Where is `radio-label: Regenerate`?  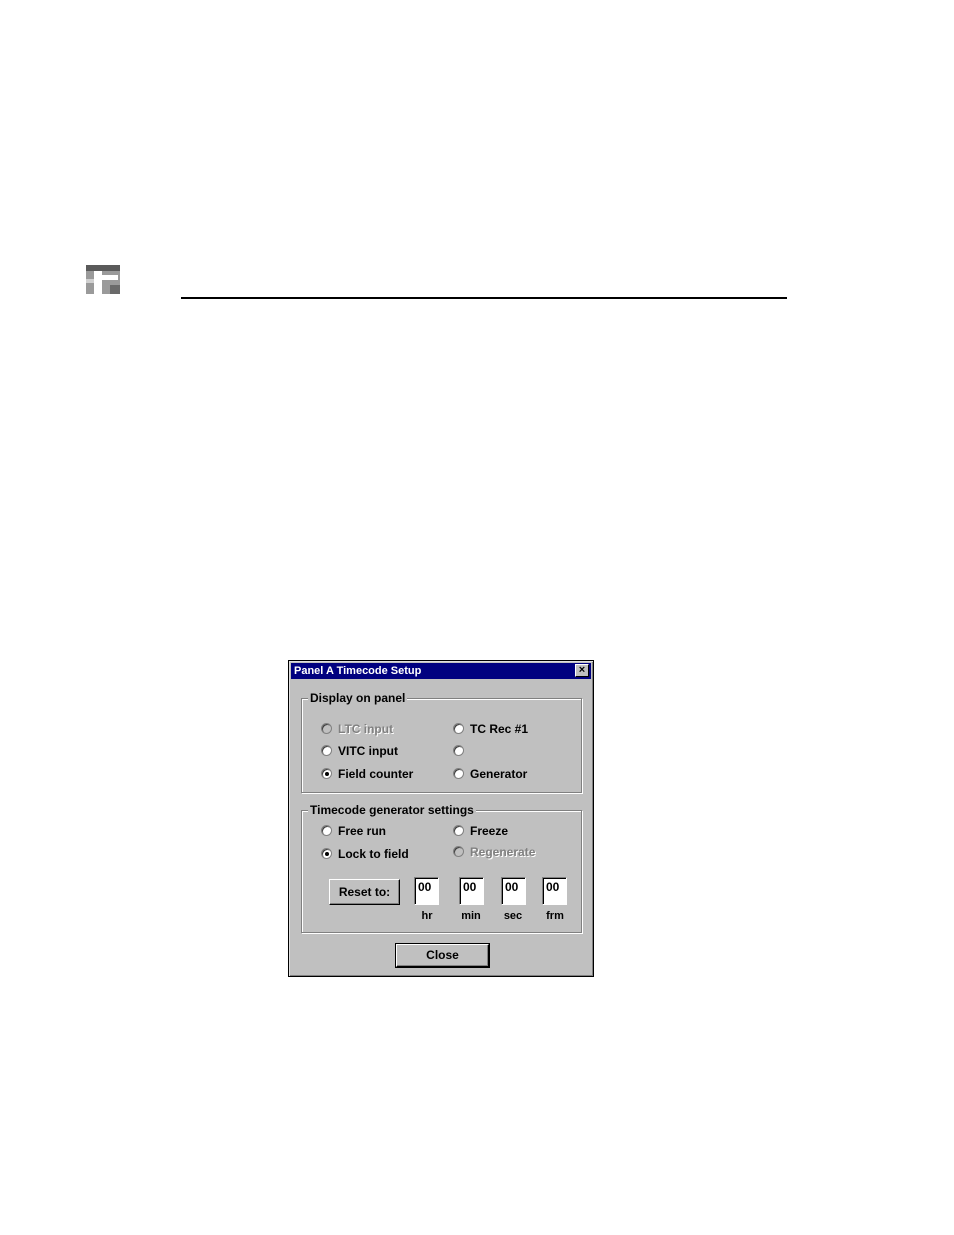 radio-label: Regenerate is located at coordinates (503, 852).